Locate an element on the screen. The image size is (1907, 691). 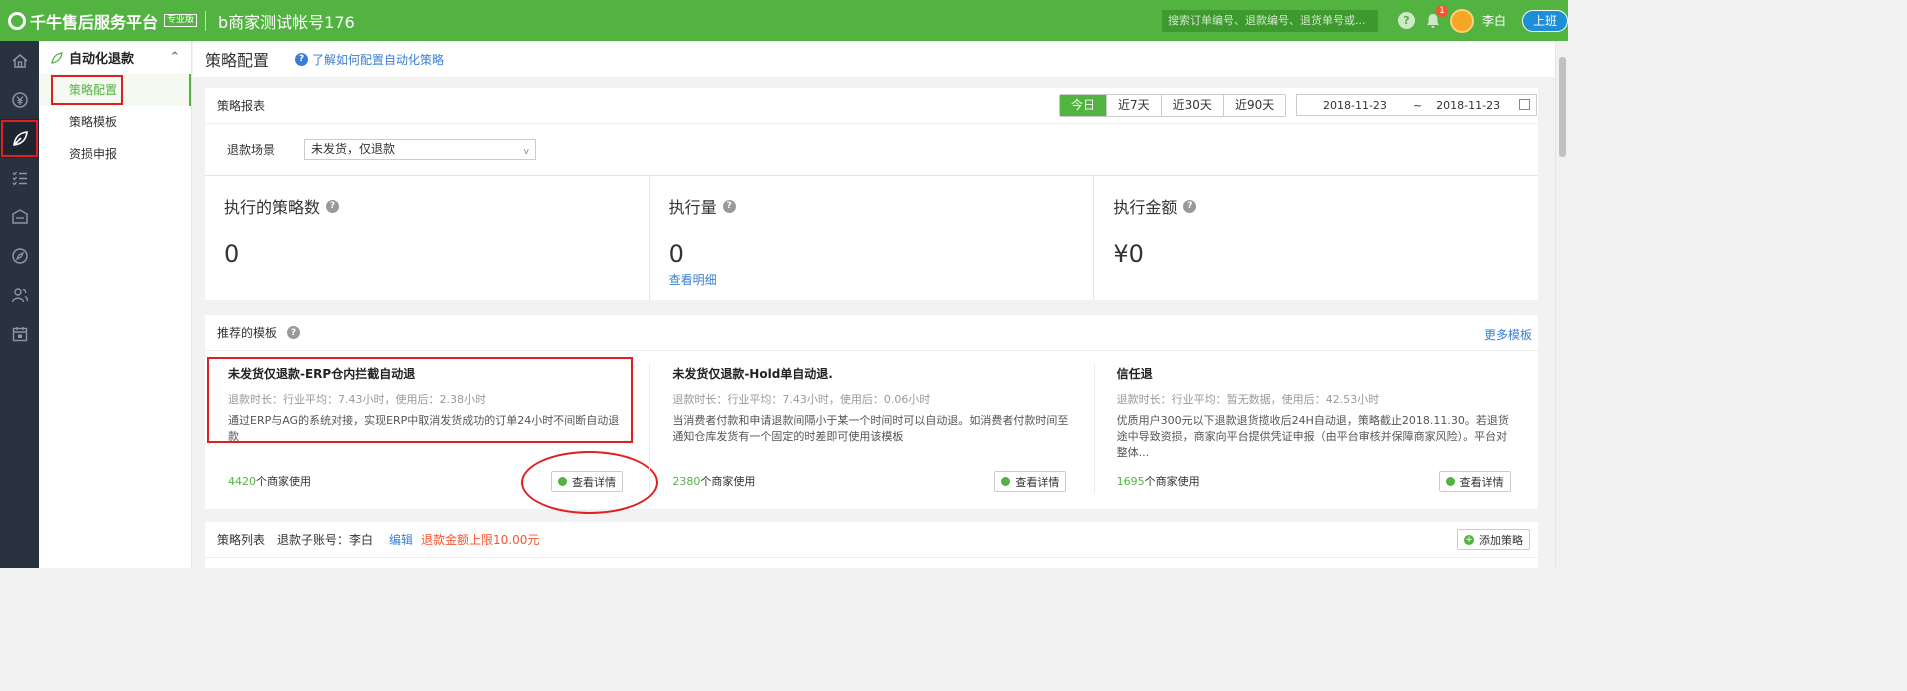
list-icon is located at coordinates (19, 177).